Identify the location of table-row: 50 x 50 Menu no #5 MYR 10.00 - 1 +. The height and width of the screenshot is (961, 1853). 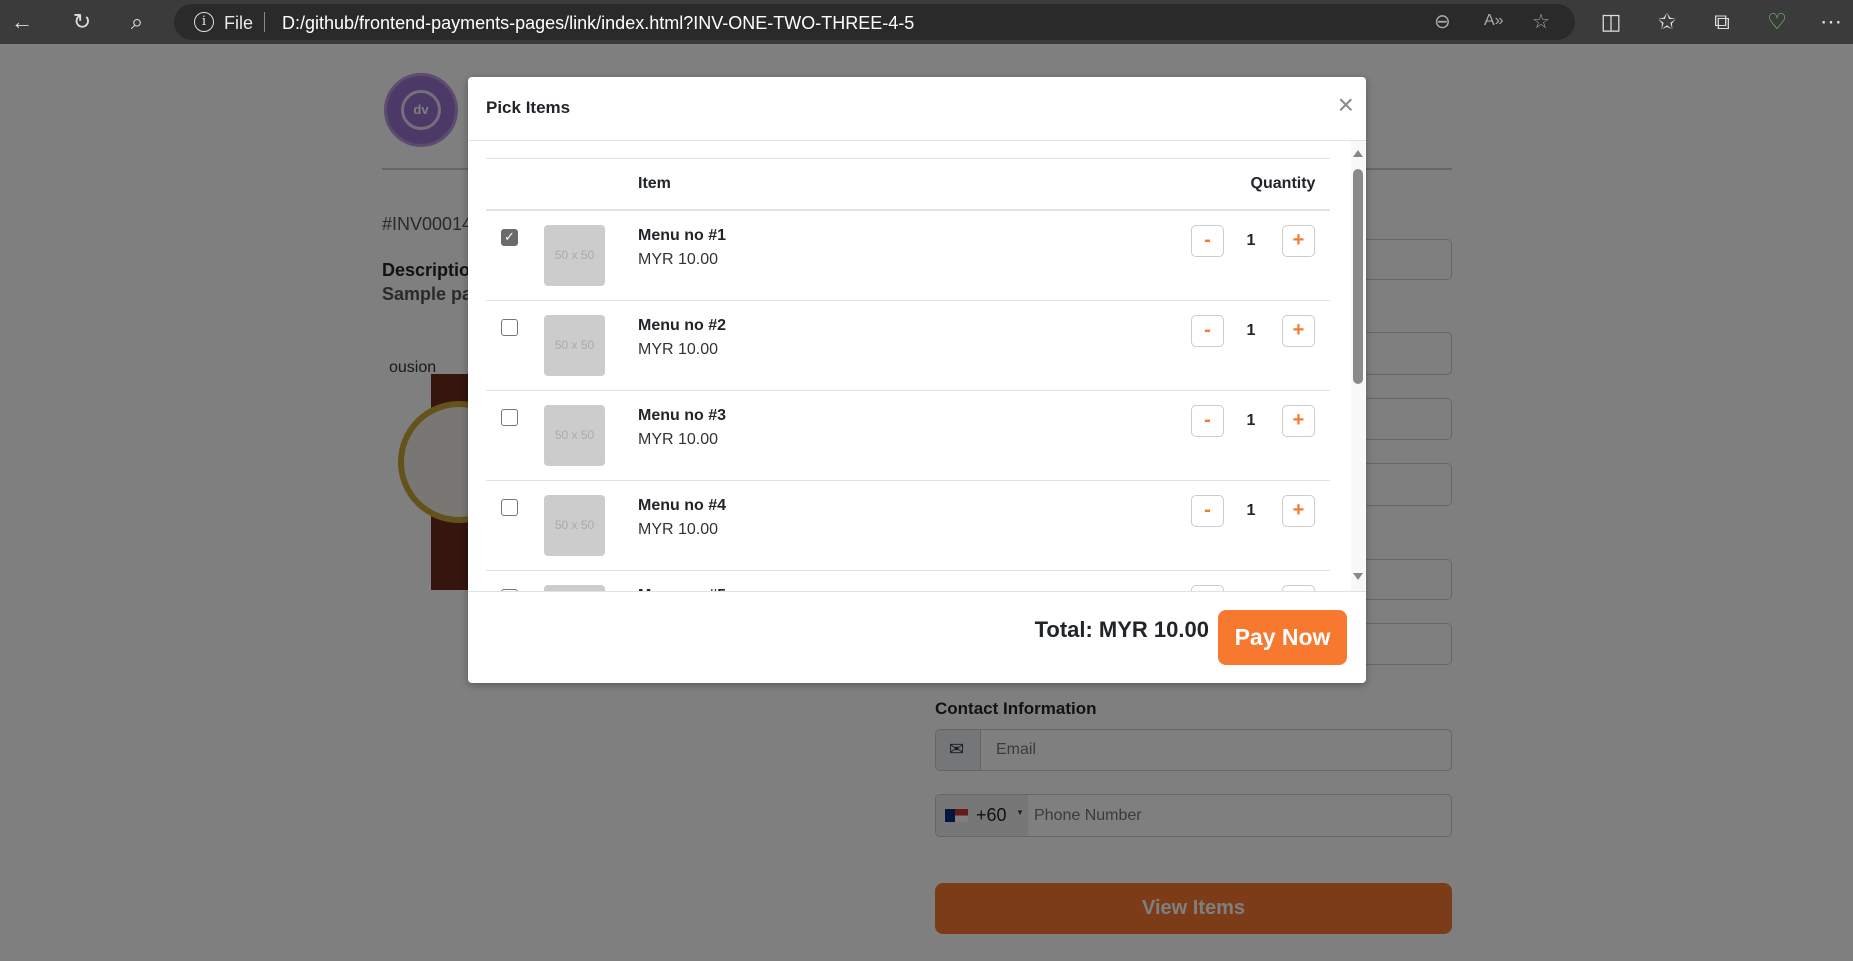
(908, 581).